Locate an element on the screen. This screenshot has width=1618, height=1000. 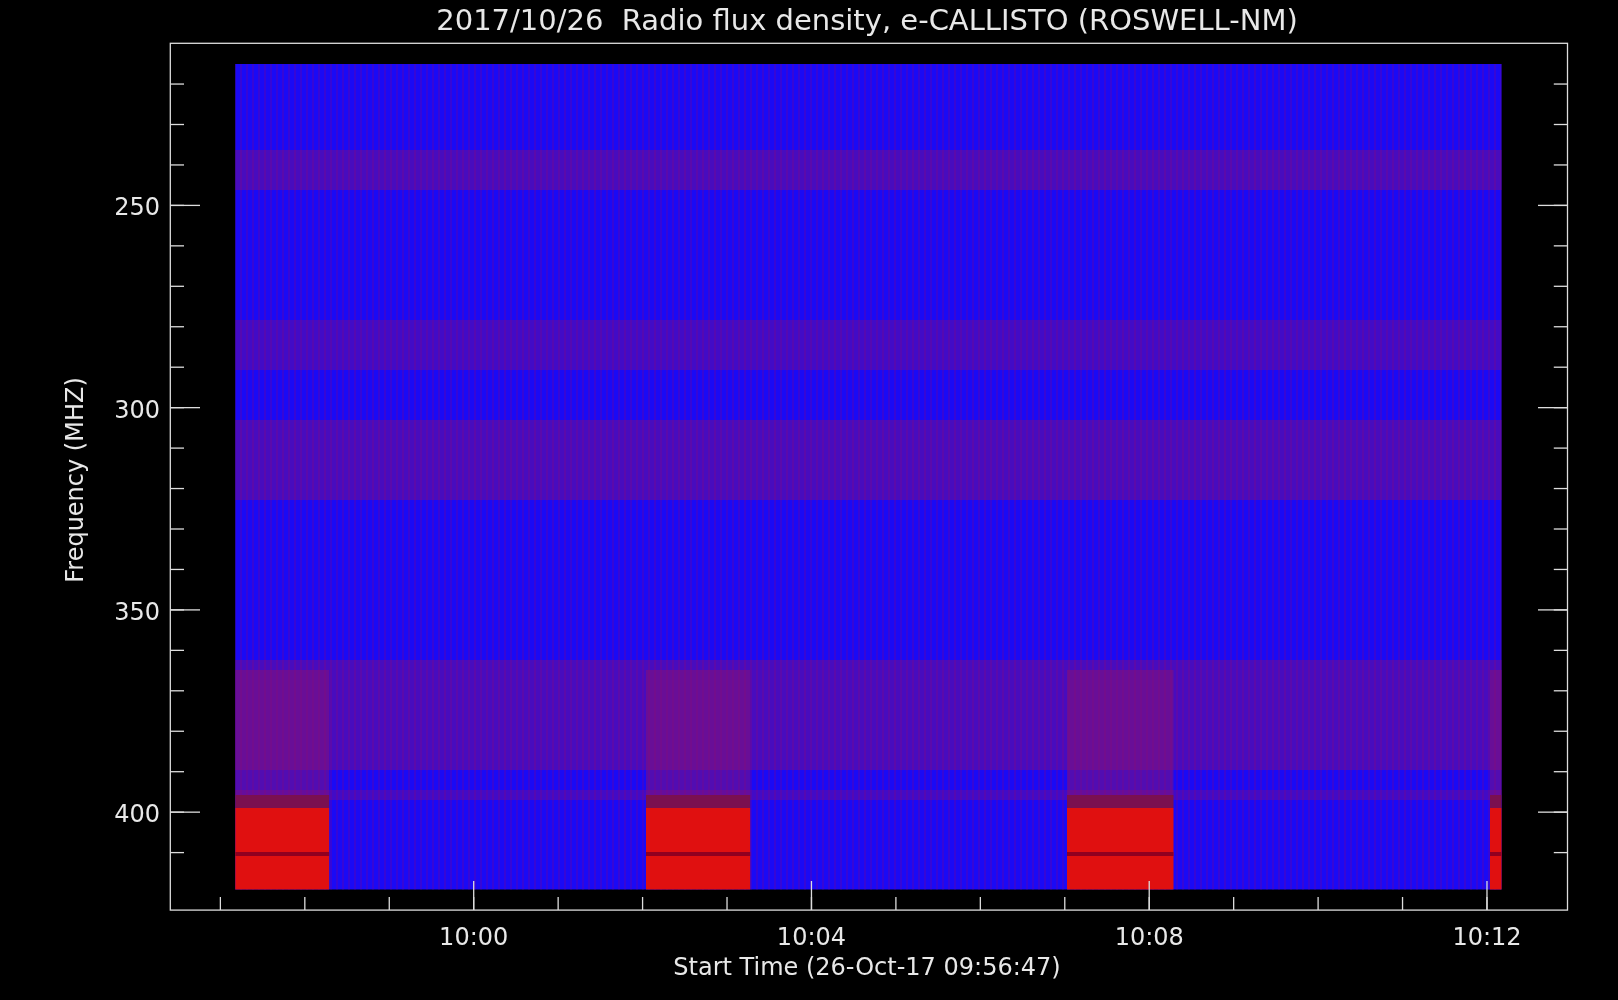
y-tick-label: 350 is located at coordinates (137, 611).